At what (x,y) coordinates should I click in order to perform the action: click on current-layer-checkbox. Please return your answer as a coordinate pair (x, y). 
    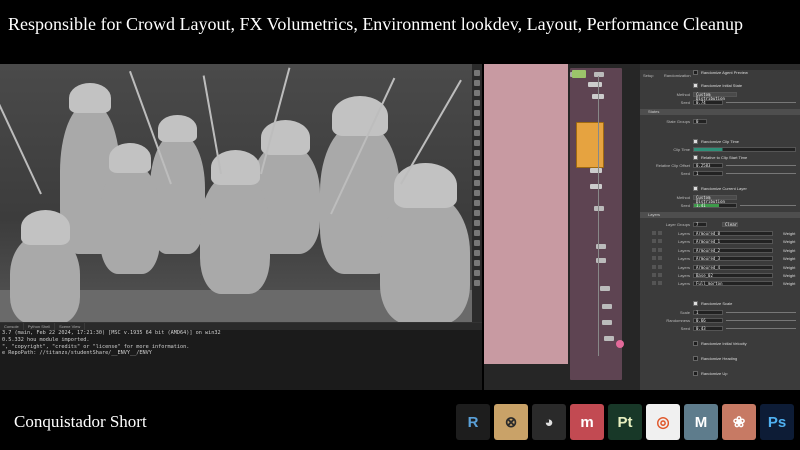
    Looking at the image, I should click on (695, 188).